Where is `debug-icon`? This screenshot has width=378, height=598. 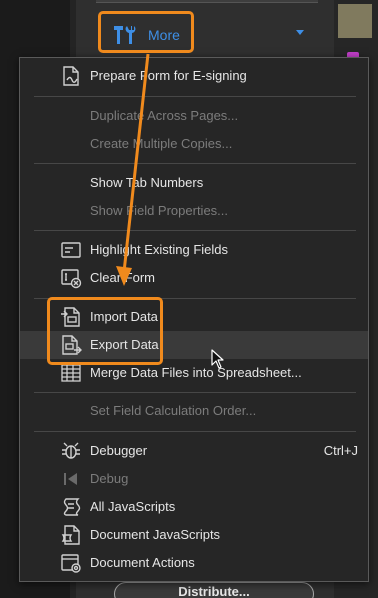
debug-icon is located at coordinates (70, 479).